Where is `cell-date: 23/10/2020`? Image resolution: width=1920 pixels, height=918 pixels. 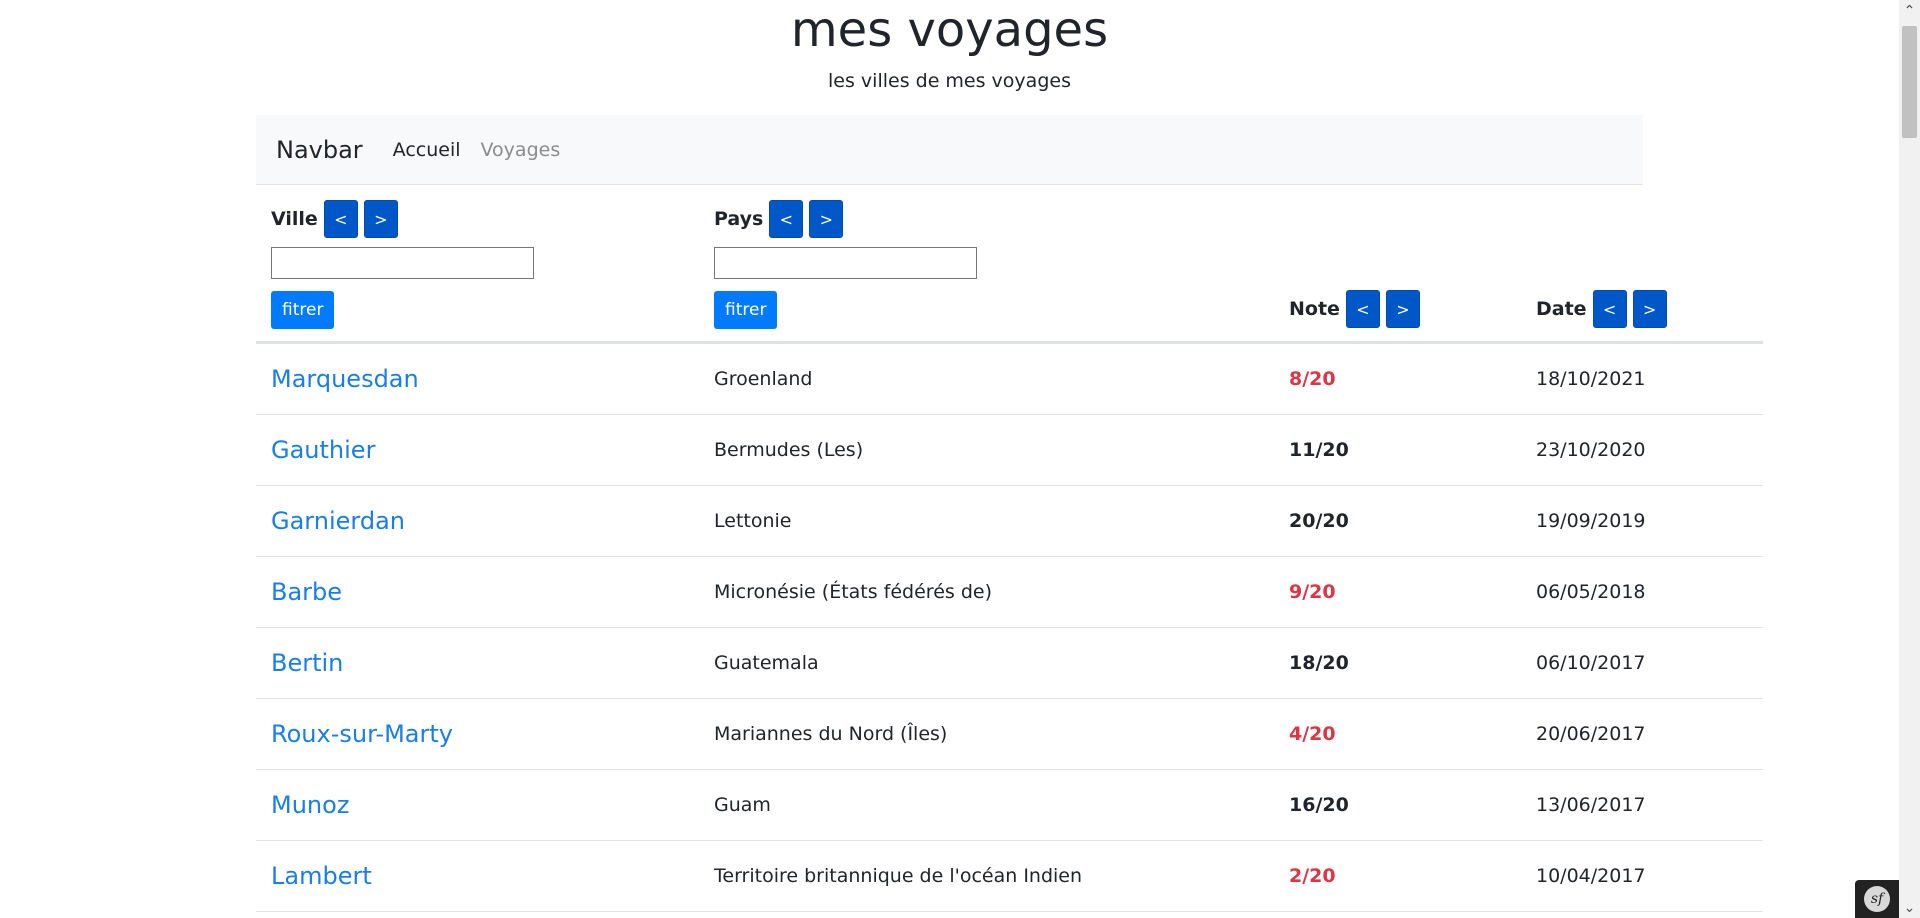
cell-date: 23/10/2020 is located at coordinates (1642, 450).